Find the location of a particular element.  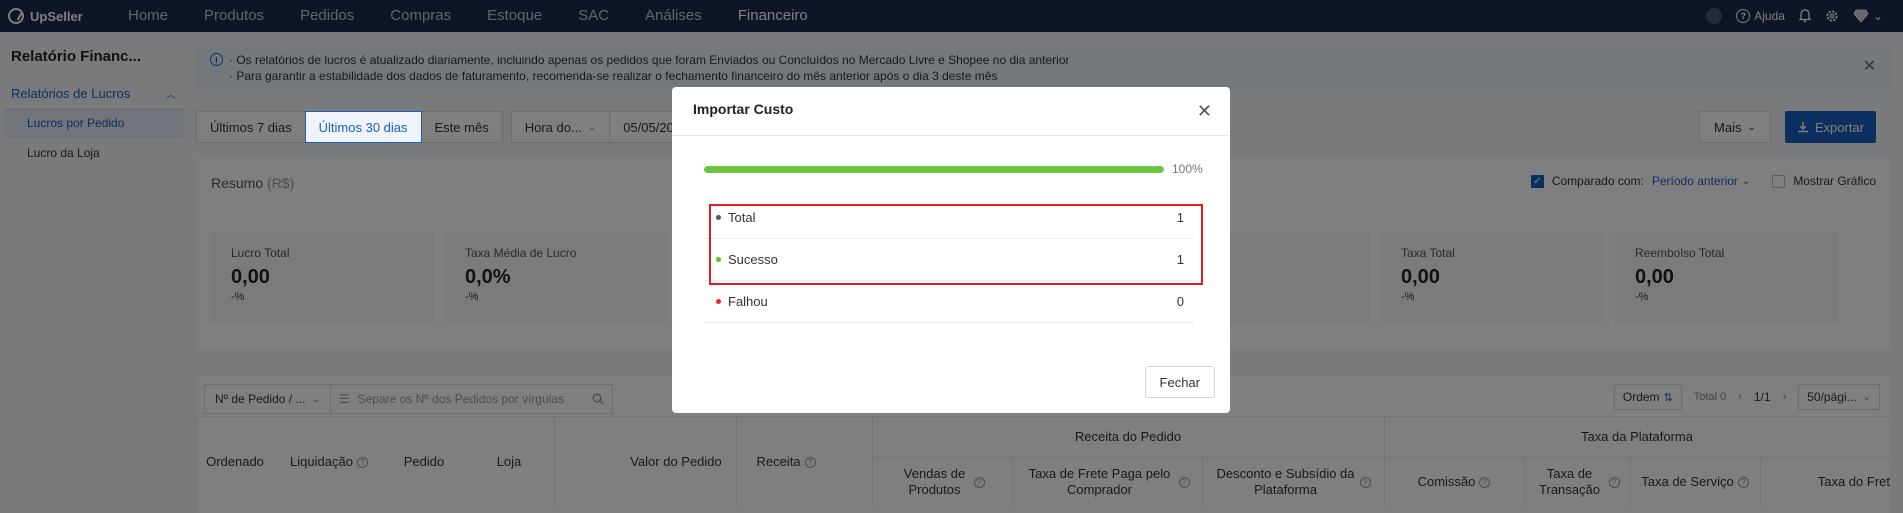

modal-title: Importar Custo is located at coordinates (743, 109).